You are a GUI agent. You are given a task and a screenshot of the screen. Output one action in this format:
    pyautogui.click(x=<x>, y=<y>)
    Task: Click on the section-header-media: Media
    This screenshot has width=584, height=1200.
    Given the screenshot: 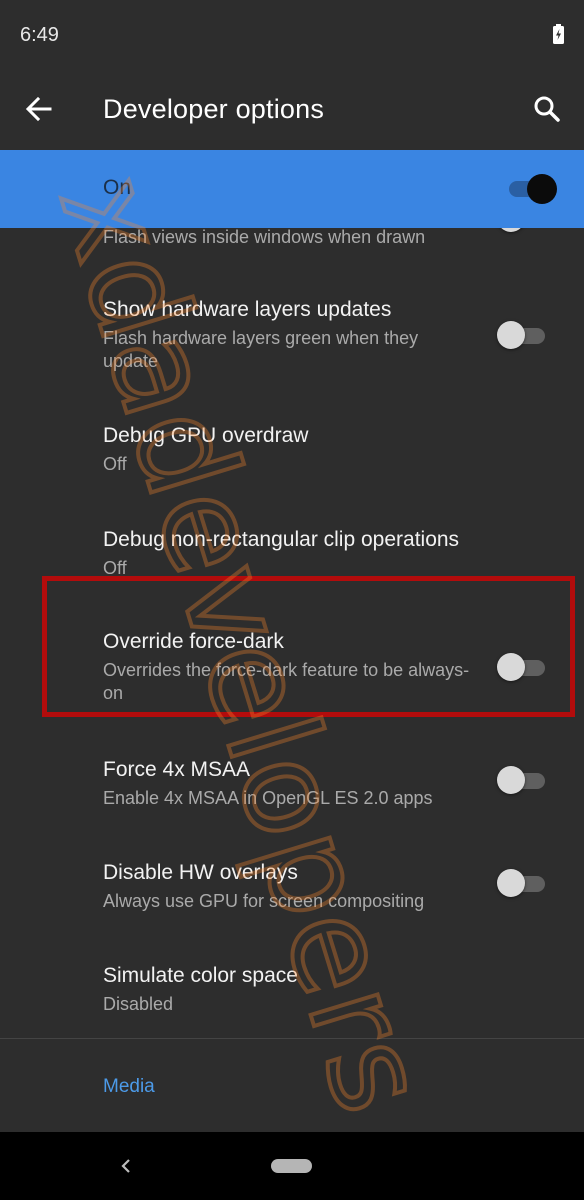 What is the action you would take?
    pyautogui.click(x=129, y=1086)
    